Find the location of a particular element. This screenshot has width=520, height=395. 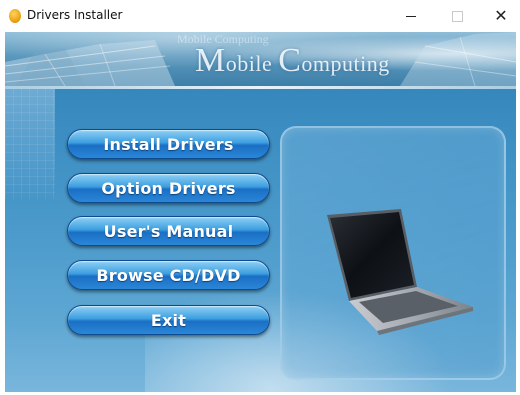

brand-title: Mobile Computing is located at coordinates (292, 61).